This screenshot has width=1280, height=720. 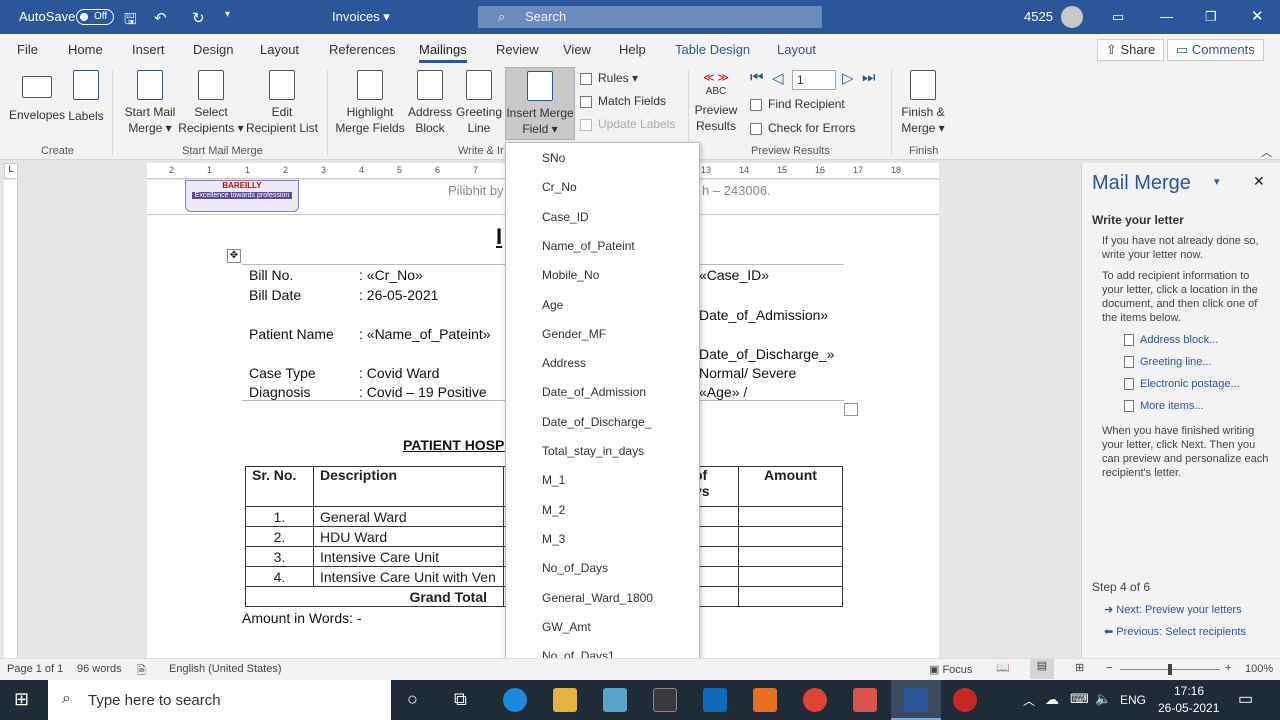 What do you see at coordinates (540, 103) in the screenshot?
I see `insert-merge-field-button: Insert Merge Field ▾` at bounding box center [540, 103].